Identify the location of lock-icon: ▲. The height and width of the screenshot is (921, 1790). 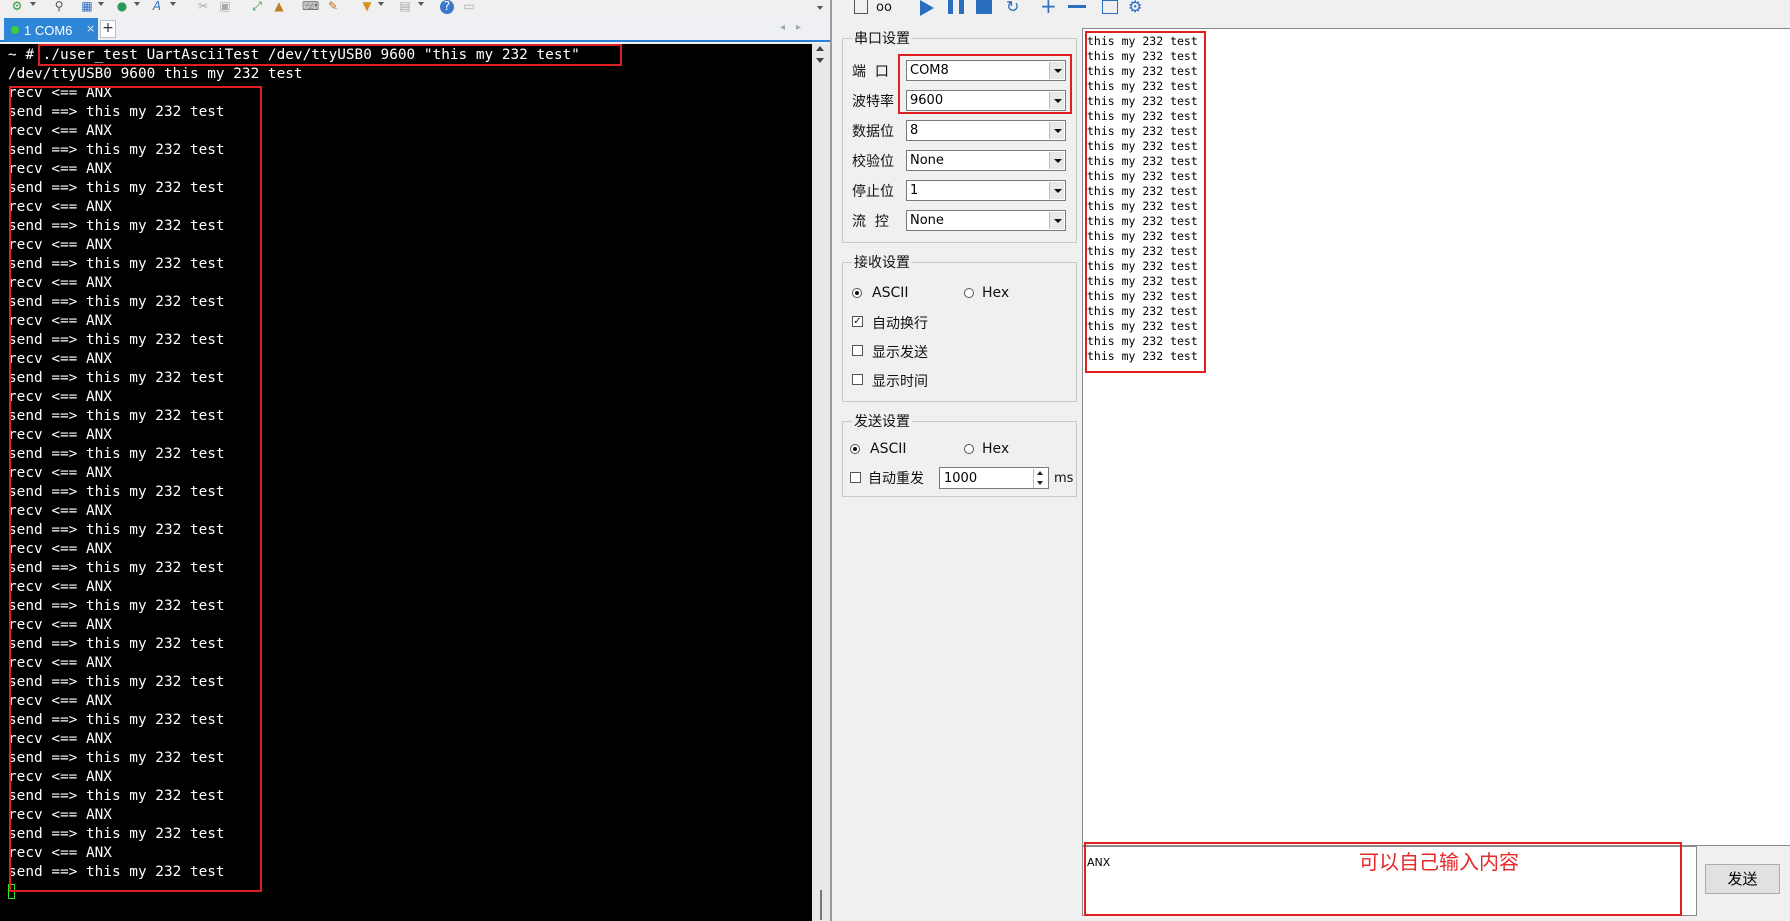
(279, 7).